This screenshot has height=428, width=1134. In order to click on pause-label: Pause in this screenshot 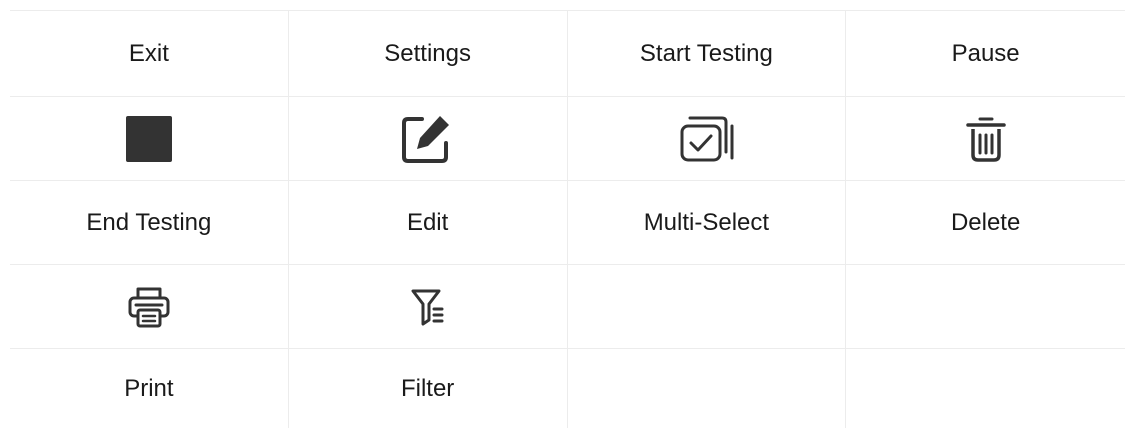, I will do `click(985, 53)`.